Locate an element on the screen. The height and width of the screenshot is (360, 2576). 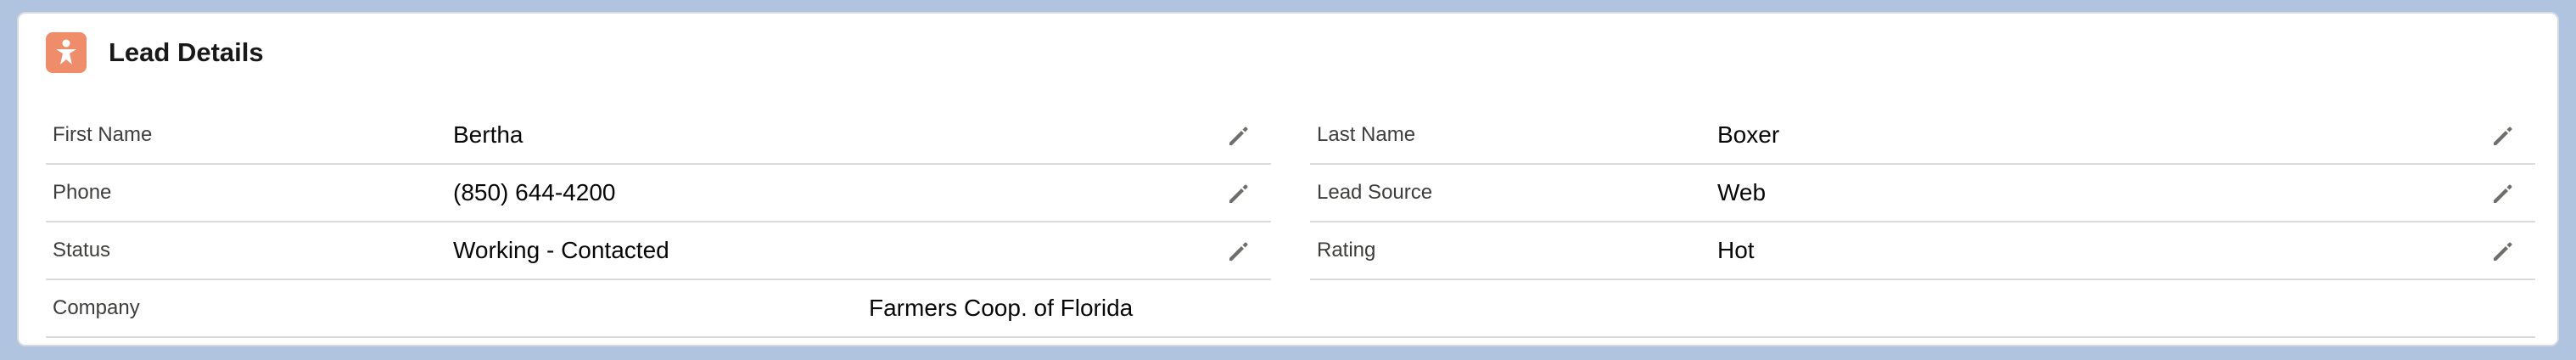
field-rating: Rating Hot is located at coordinates (1923, 251).